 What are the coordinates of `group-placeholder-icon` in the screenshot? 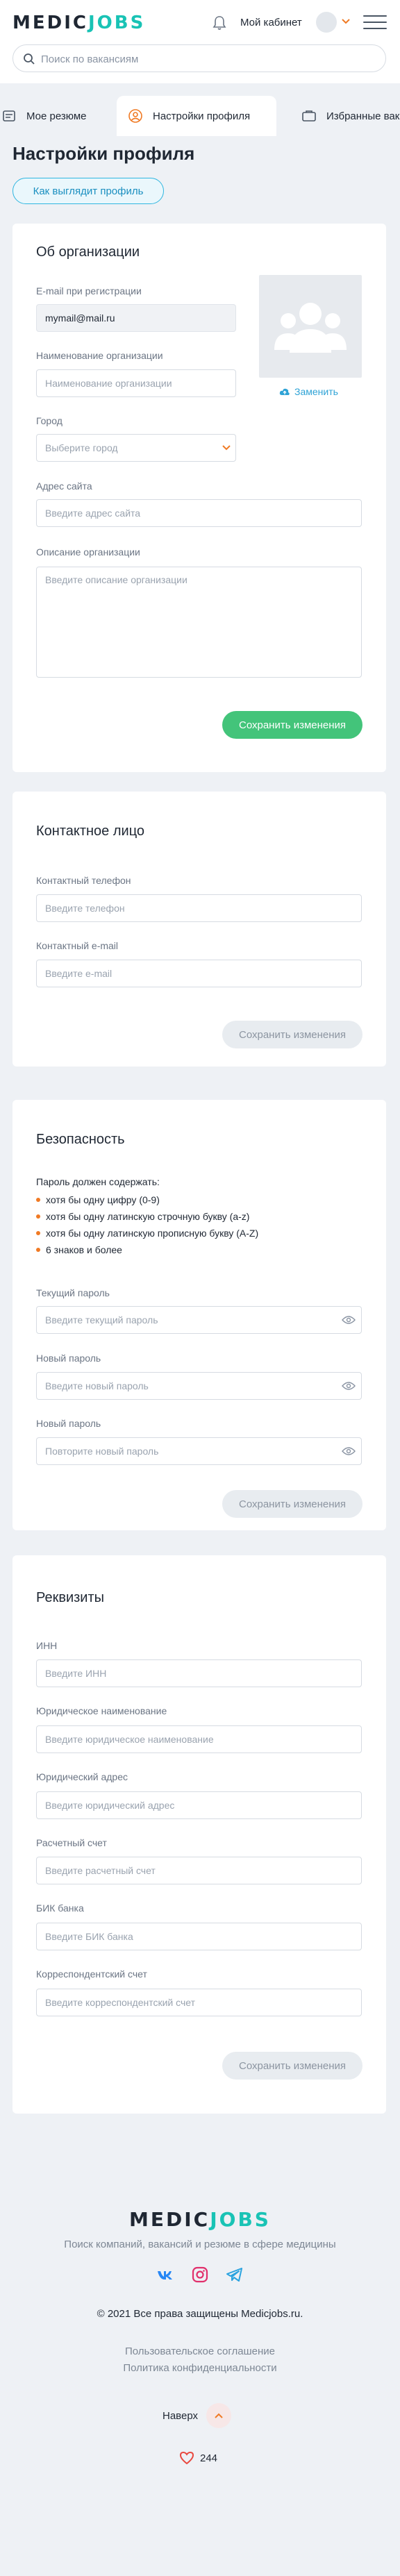 It's located at (310, 328).